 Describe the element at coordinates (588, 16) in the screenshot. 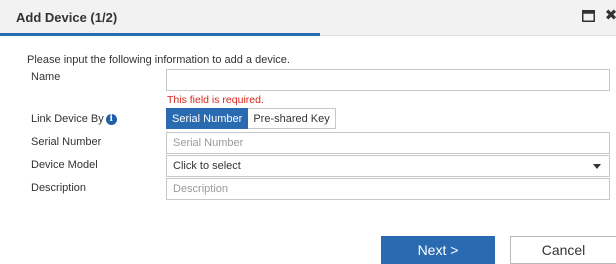

I see `window-maximize-icon` at that location.